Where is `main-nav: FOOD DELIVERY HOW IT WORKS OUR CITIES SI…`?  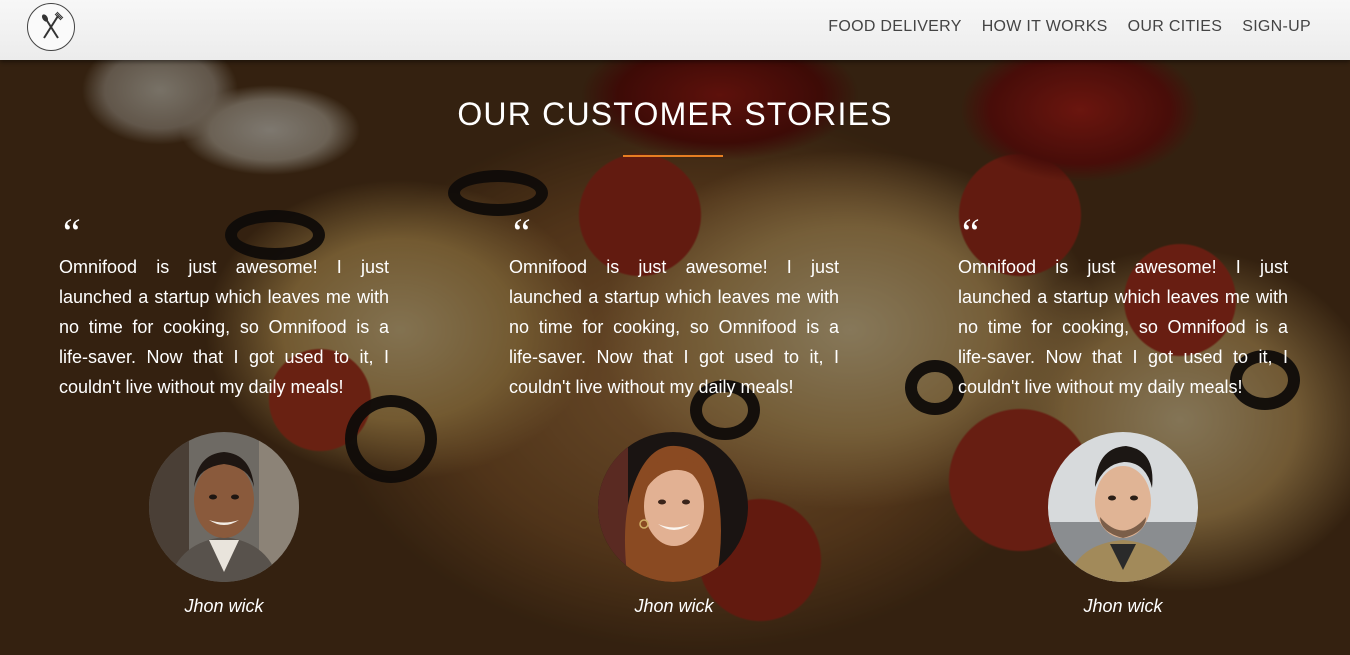
main-nav: FOOD DELIVERY HOW IT WORKS OUR CITIES SI… is located at coordinates (1069, 27).